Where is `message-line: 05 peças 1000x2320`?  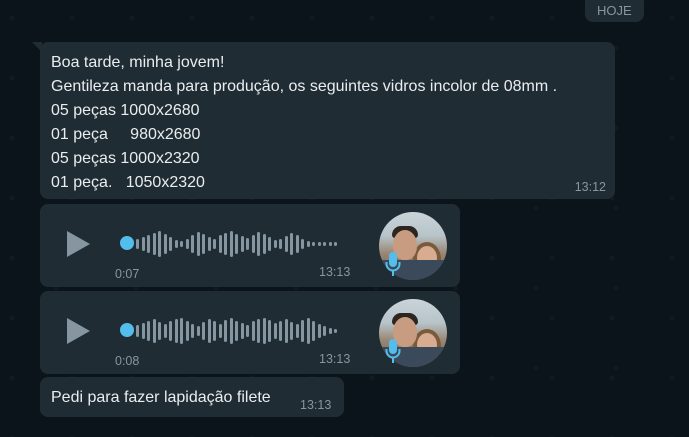
message-line: 05 peças 1000x2320 is located at coordinates (125, 158).